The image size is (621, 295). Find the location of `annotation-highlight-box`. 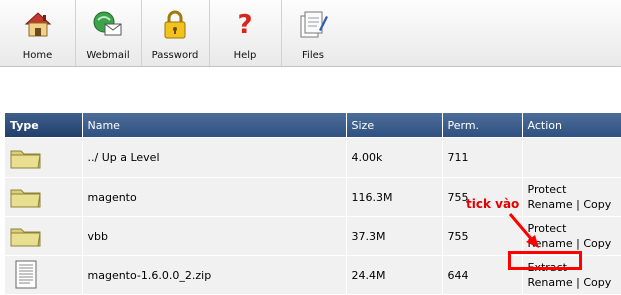

annotation-highlight-box is located at coordinates (545, 260).